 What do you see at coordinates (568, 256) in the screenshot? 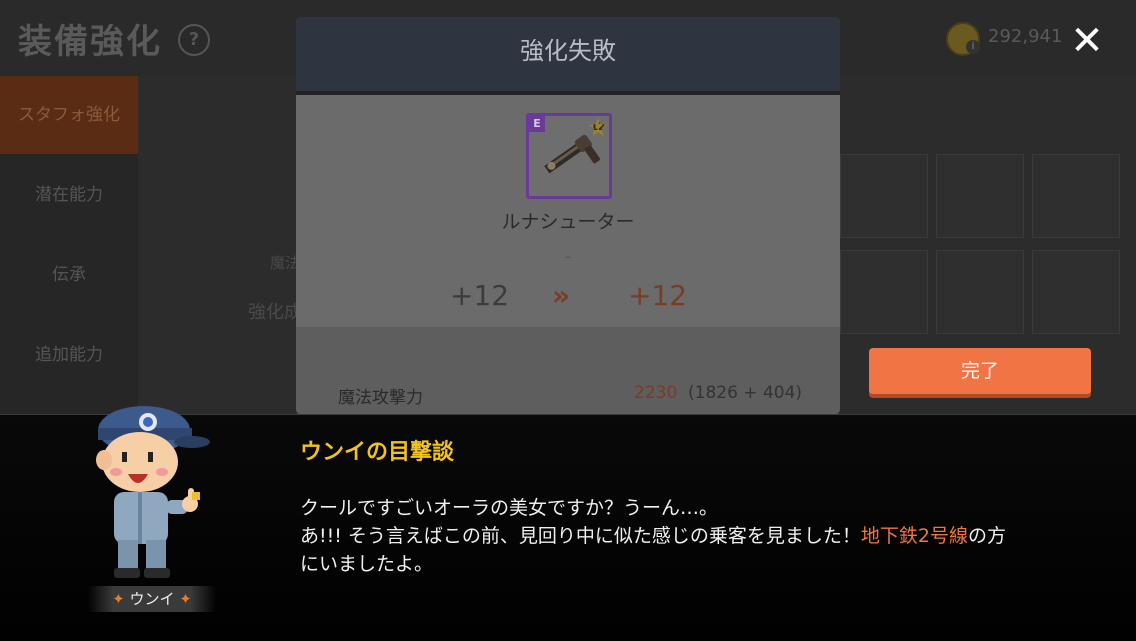
I see `item-subtitle: -` at bounding box center [568, 256].